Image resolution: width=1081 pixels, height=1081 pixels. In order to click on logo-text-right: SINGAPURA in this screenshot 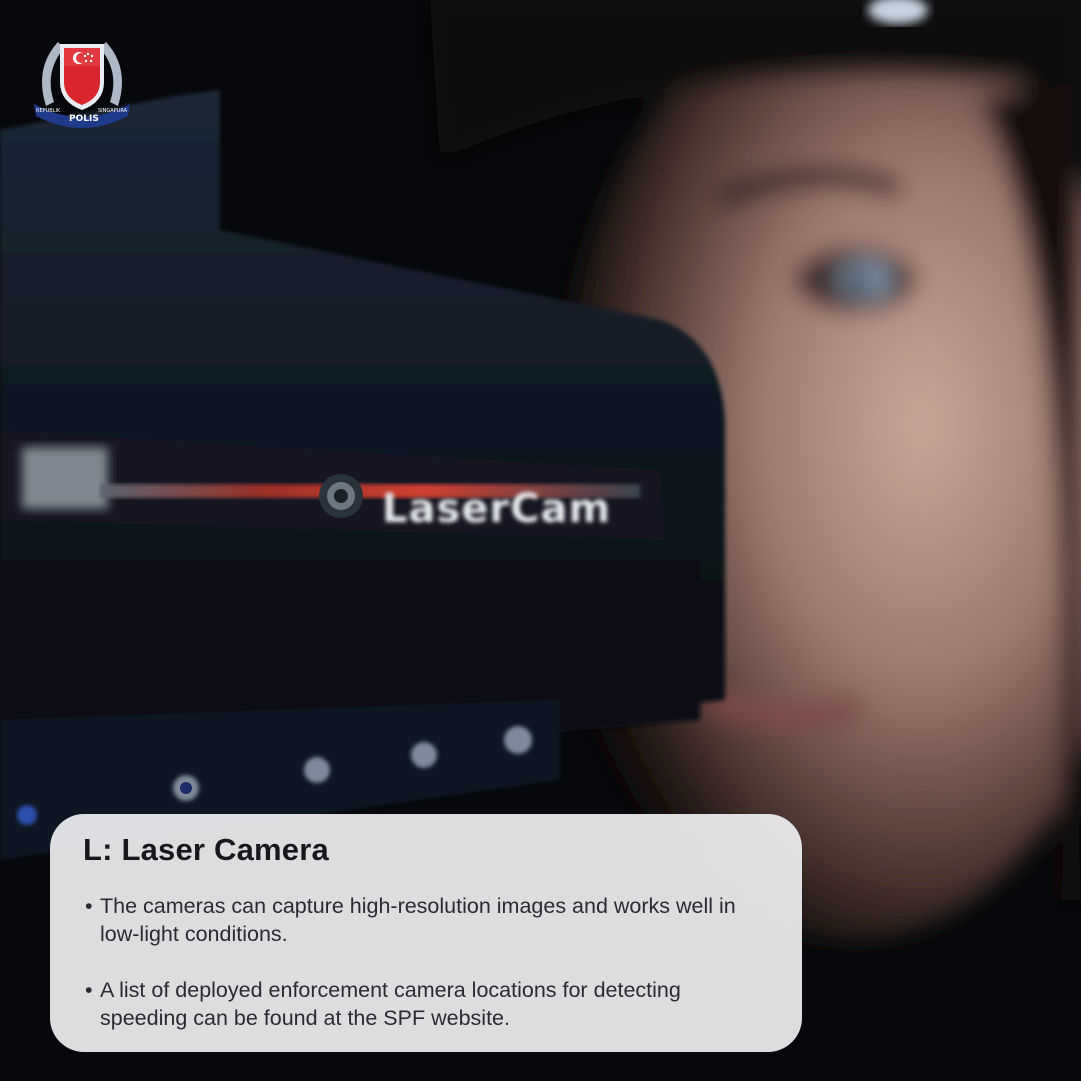, I will do `click(113, 111)`.